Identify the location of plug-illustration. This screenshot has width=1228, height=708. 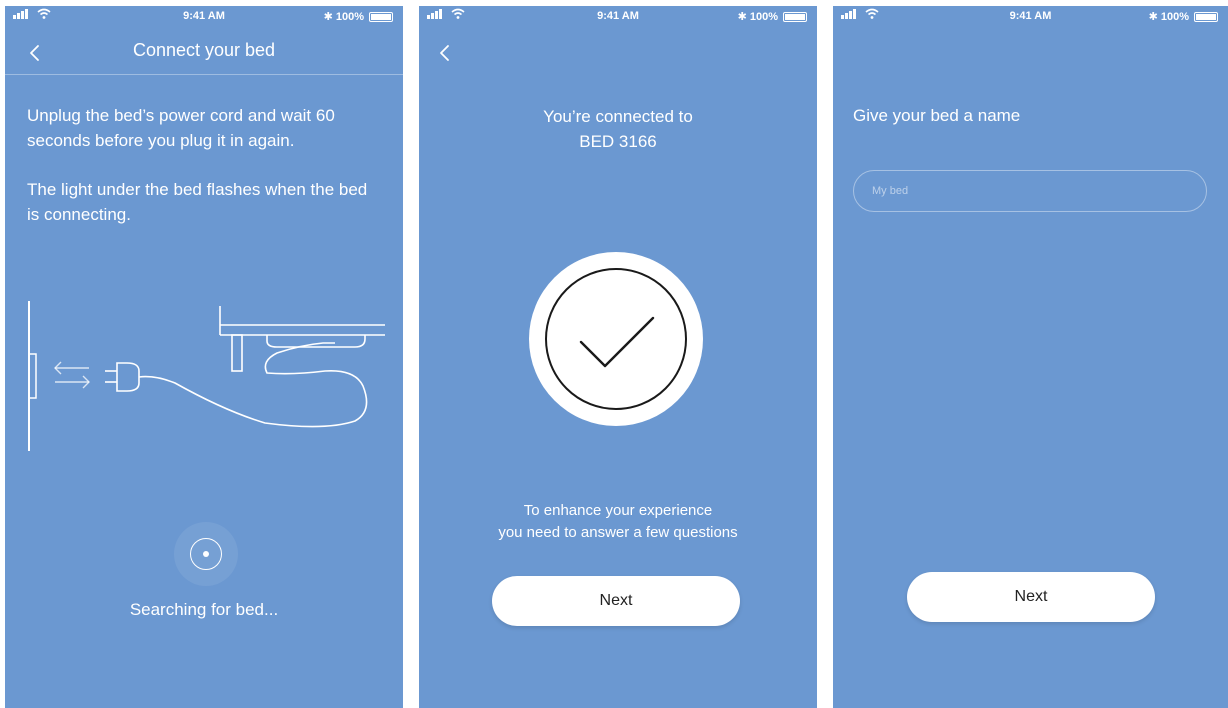
(206, 376).